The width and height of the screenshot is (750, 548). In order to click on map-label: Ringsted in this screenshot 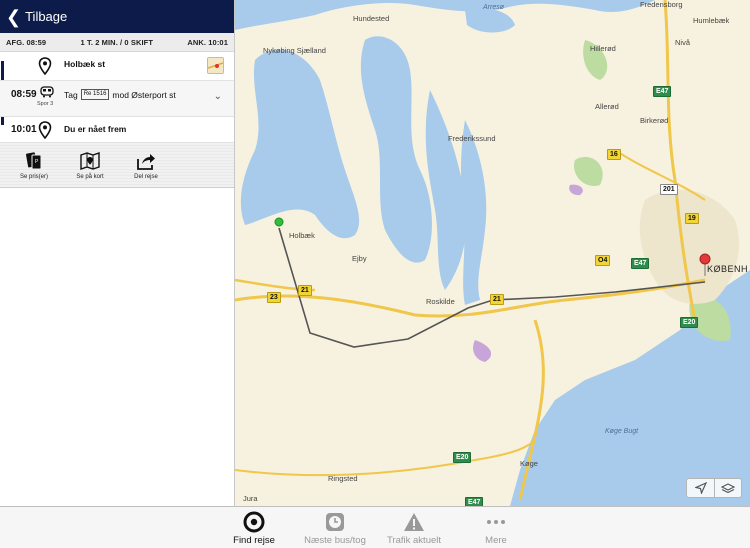, I will do `click(343, 478)`.